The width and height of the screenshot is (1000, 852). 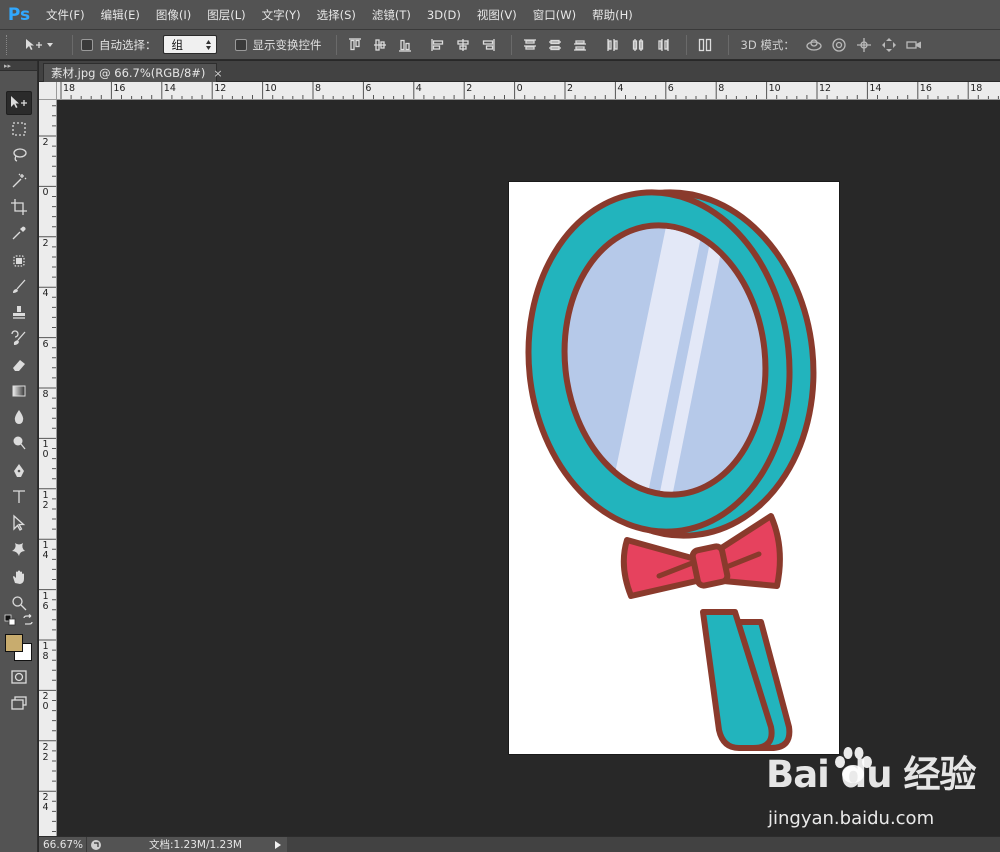 I want to click on share-button, so click(x=96, y=844).